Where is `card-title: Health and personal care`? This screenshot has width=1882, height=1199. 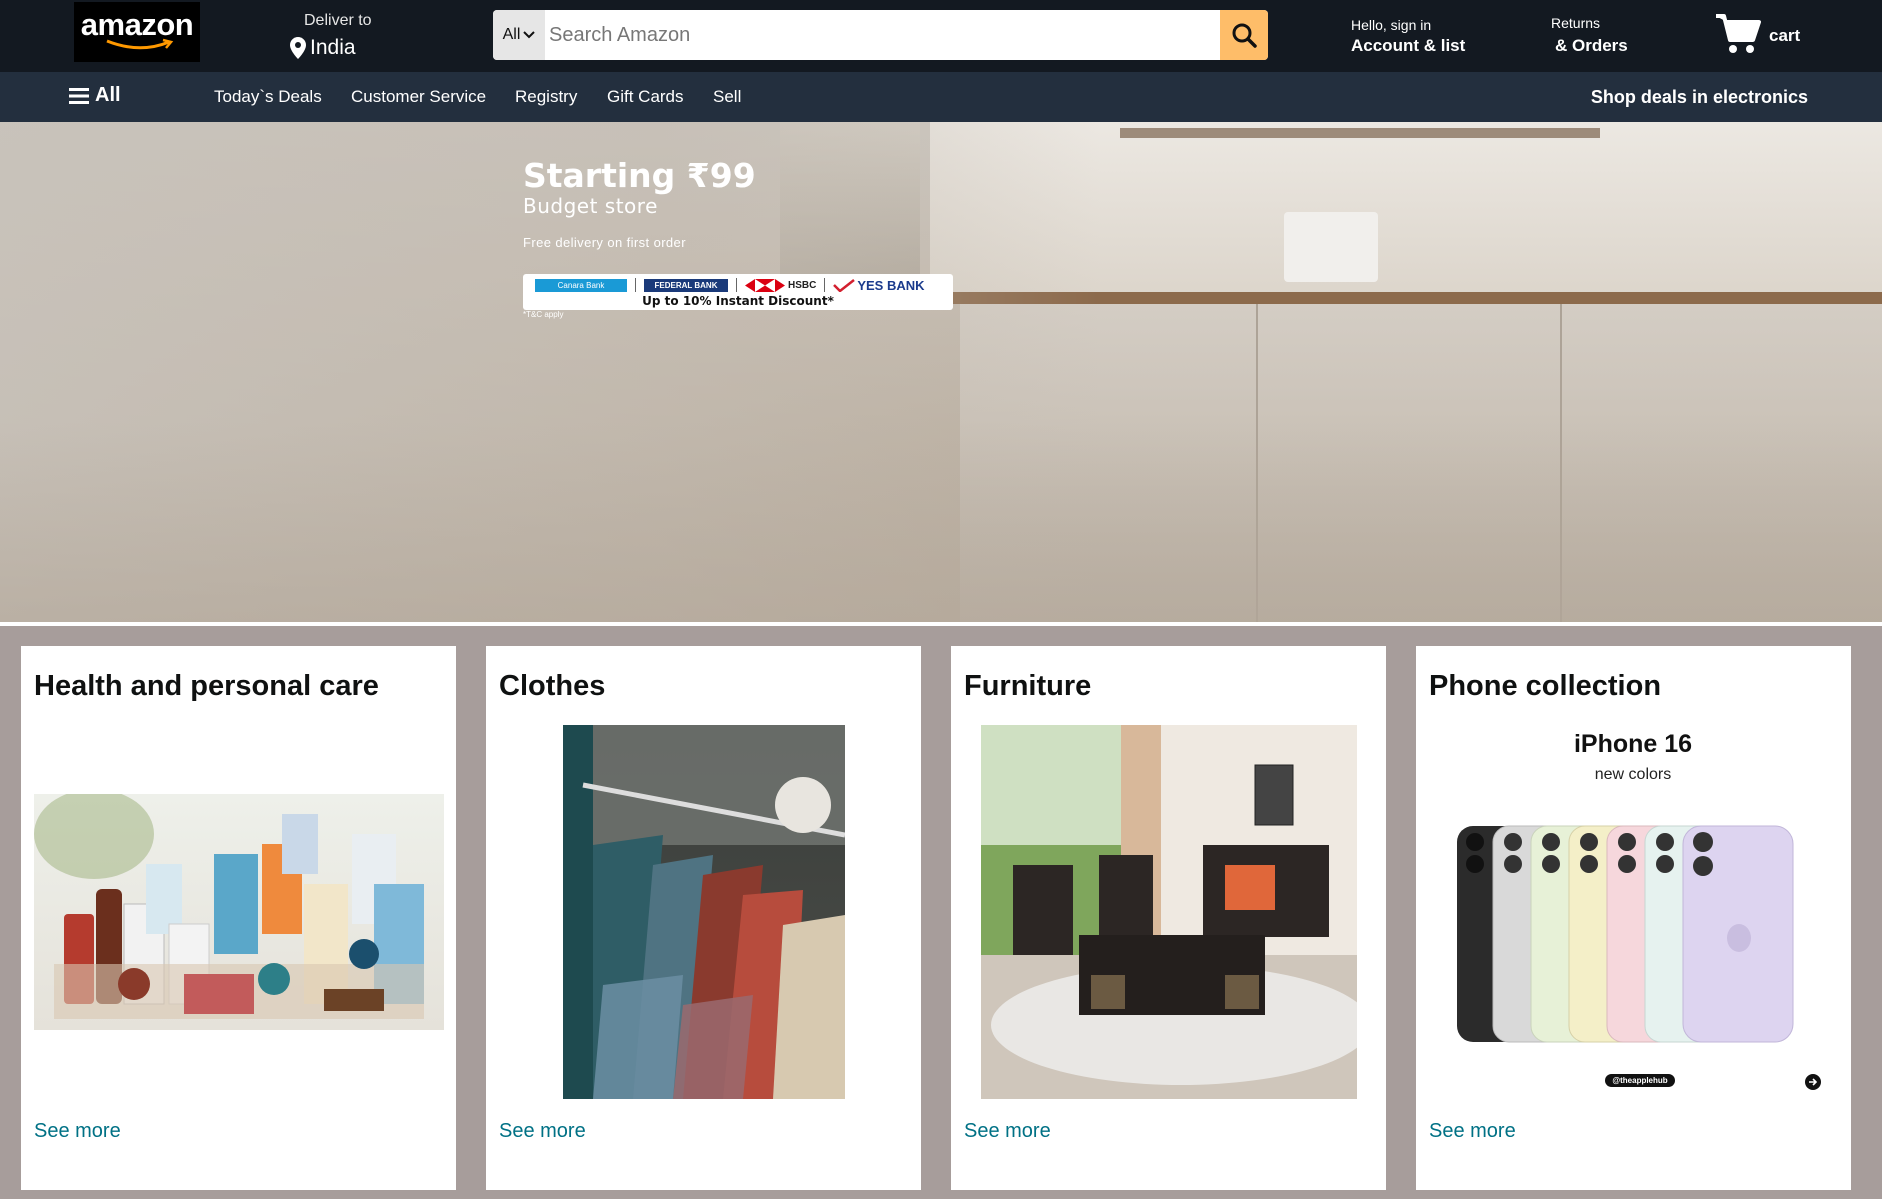 card-title: Health and personal care is located at coordinates (206, 686).